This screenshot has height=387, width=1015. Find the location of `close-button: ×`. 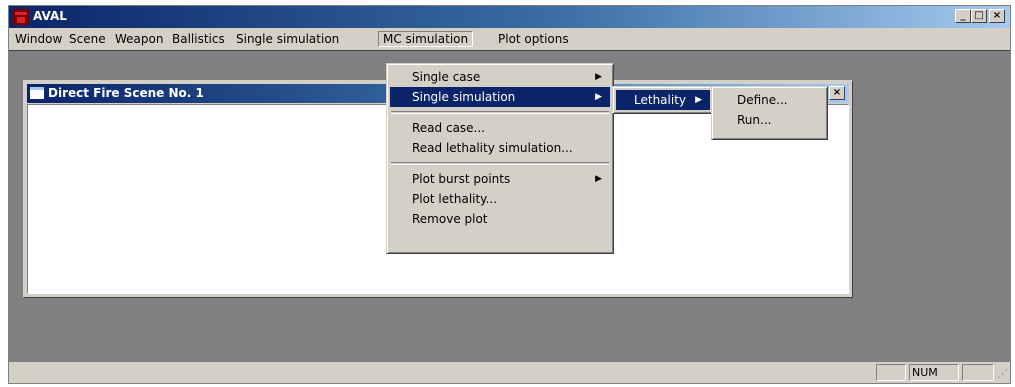

close-button: × is located at coordinates (997, 16).